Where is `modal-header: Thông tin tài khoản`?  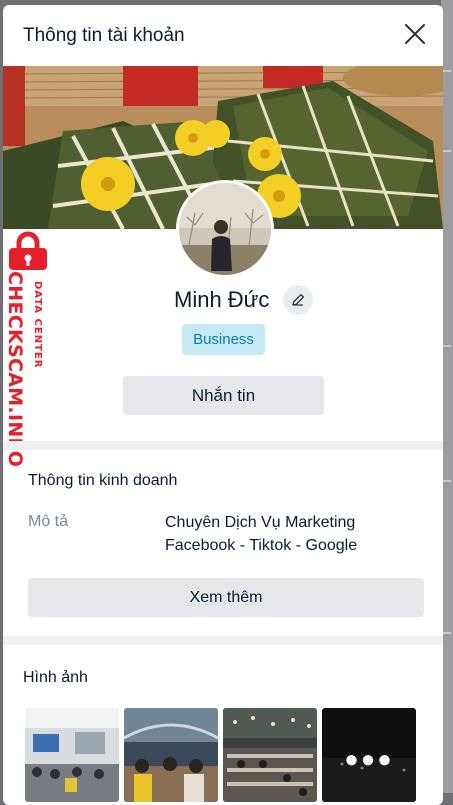 modal-header: Thông tin tài khoản is located at coordinates (223, 35).